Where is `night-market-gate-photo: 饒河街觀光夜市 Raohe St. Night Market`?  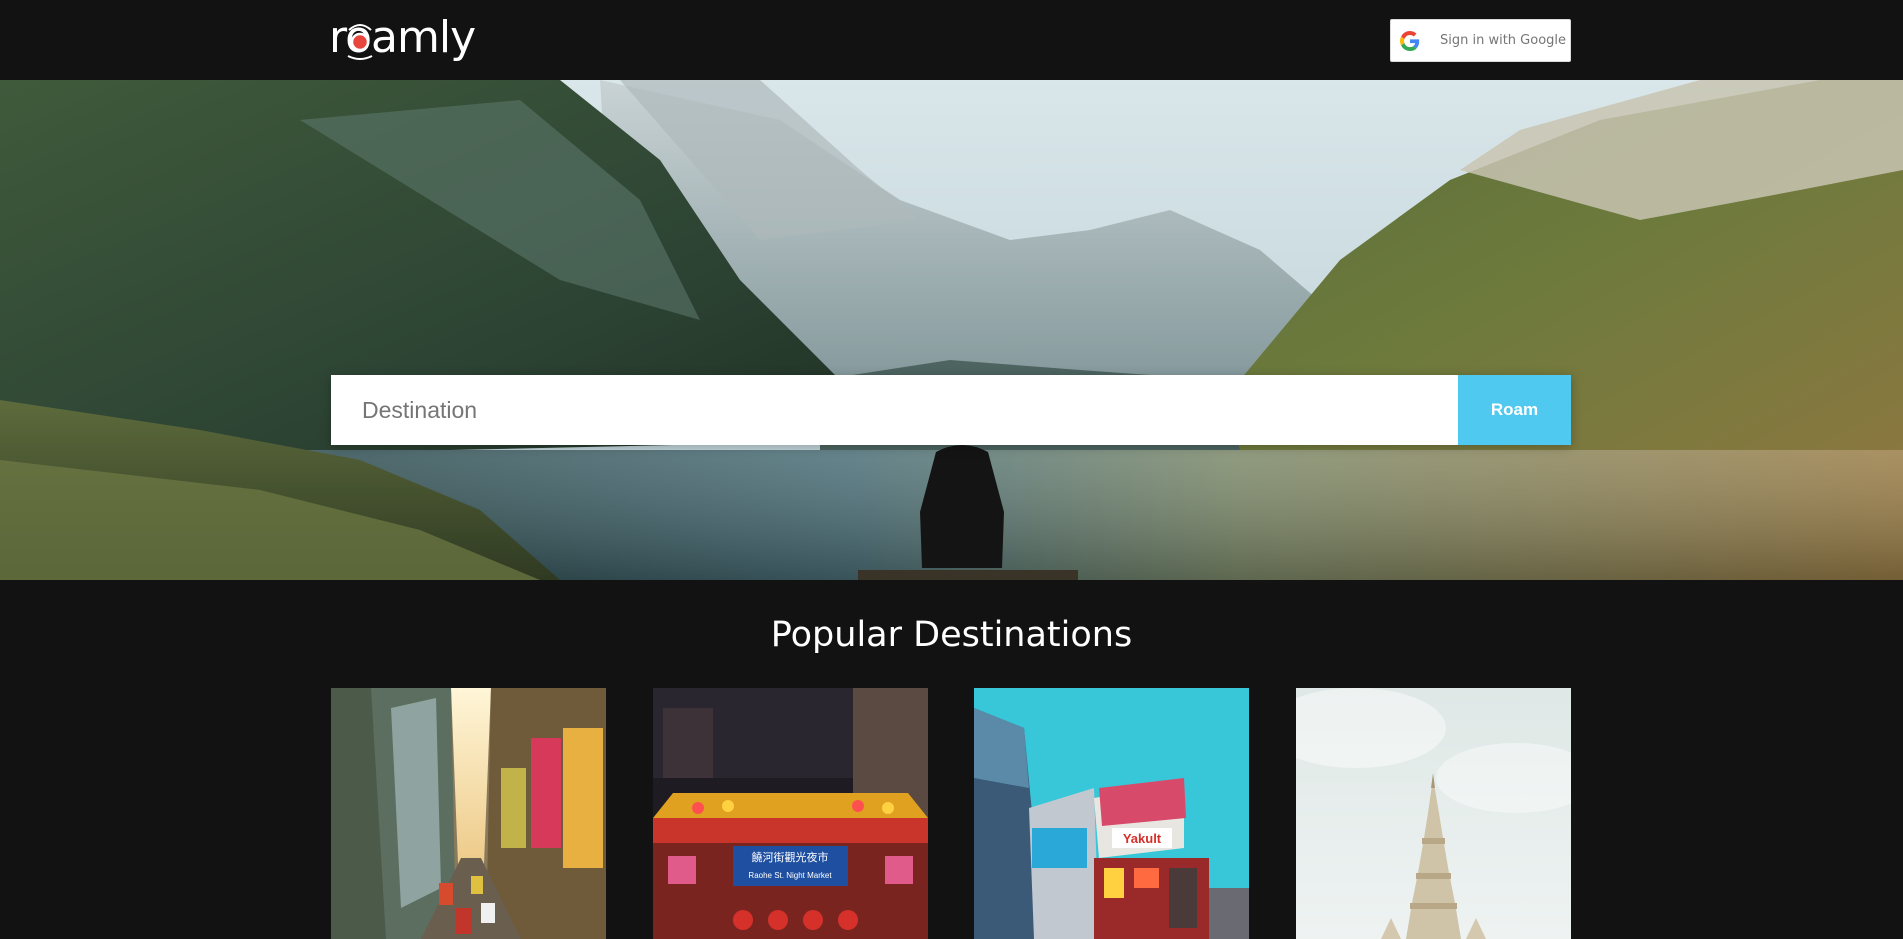
night-market-gate-photo: 饒河街觀光夜市 Raohe St. Night Market is located at coordinates (790, 813).